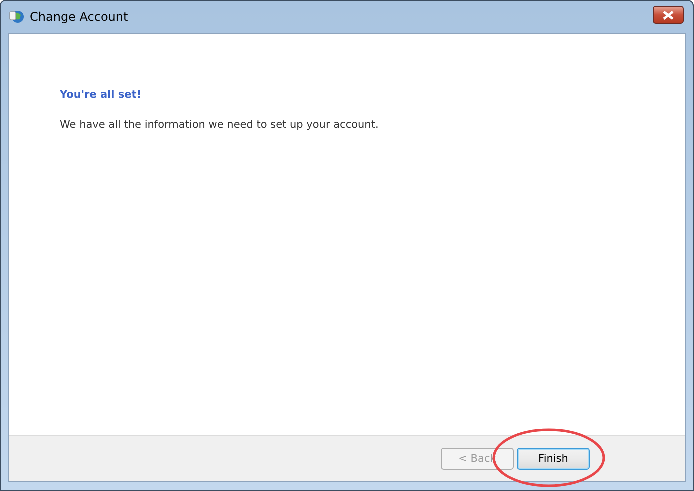 This screenshot has height=491, width=694. Describe the element at coordinates (101, 95) in the screenshot. I see `heading: You're all set!` at that location.